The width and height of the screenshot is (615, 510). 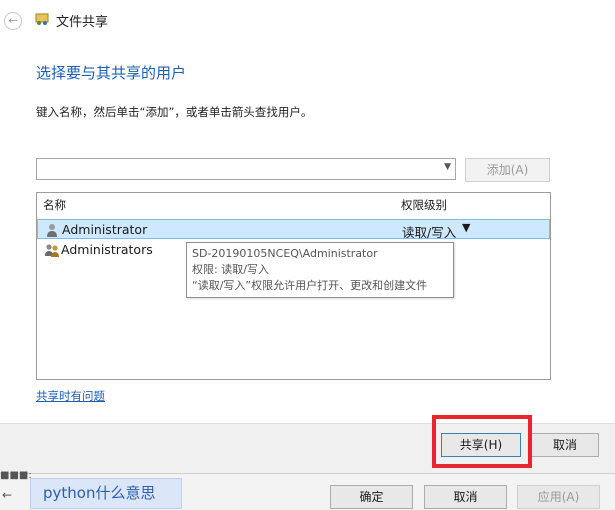 What do you see at coordinates (107, 249) in the screenshot?
I see `row-name: Administrators` at bounding box center [107, 249].